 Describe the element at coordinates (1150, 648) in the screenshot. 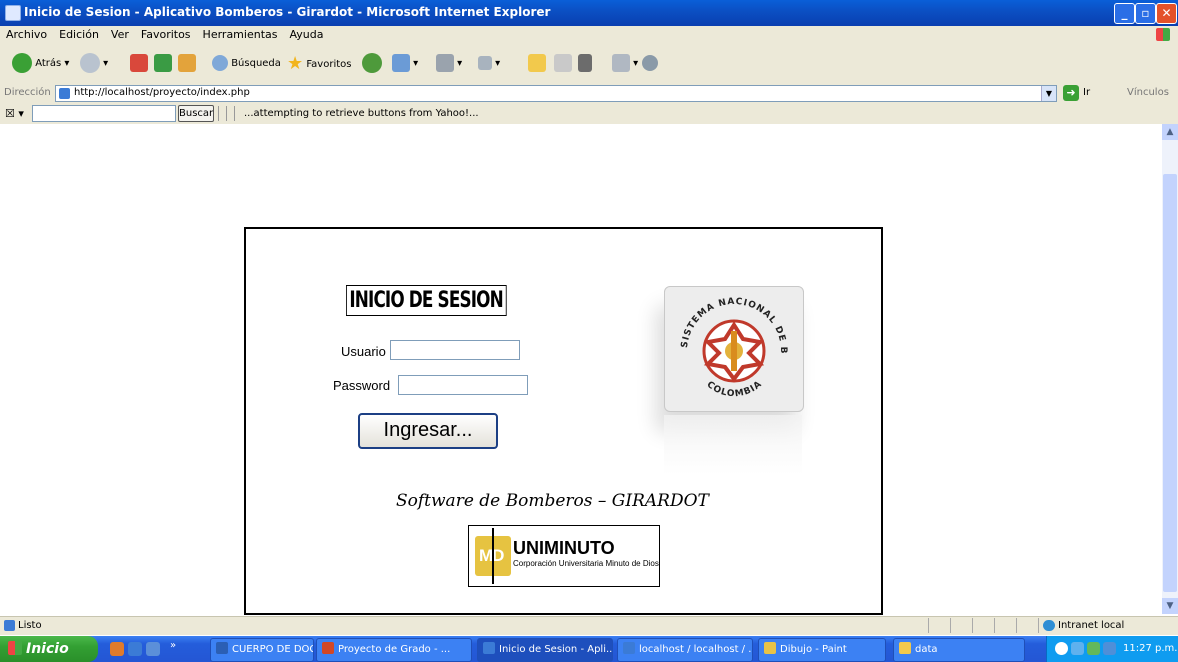

I see `clock: 11:27 p.m.` at that location.